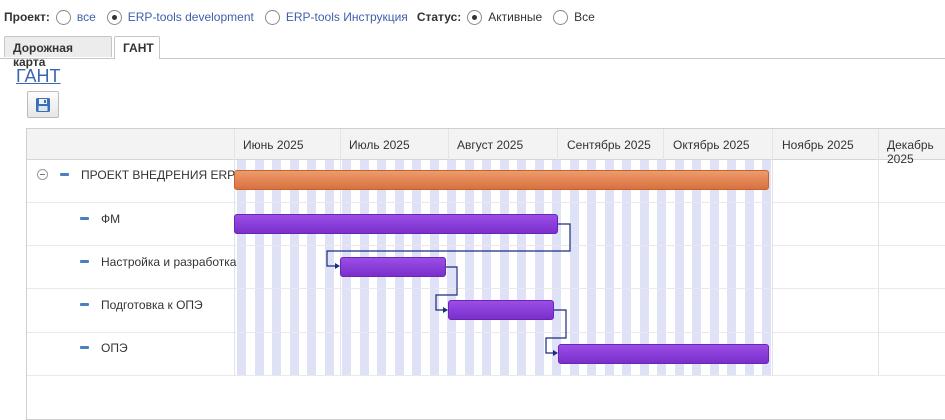  I want to click on dependency-links, so click(448, 289).